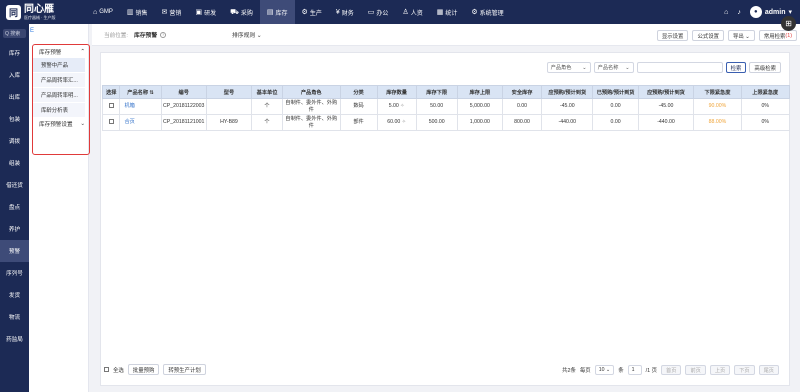  Describe the element at coordinates (358, 106) in the screenshot. I see `cell-category: 数码` at that location.